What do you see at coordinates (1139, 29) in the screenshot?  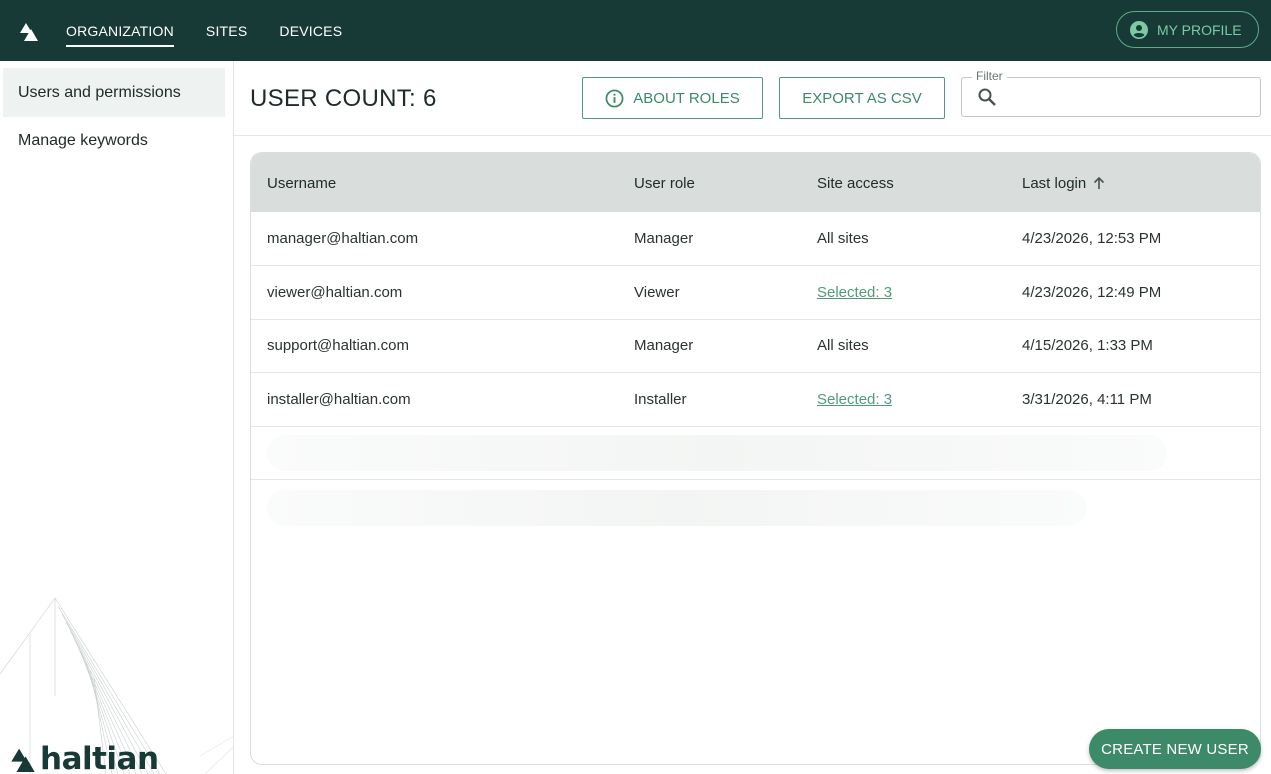 I see `account-circle-icon` at bounding box center [1139, 29].